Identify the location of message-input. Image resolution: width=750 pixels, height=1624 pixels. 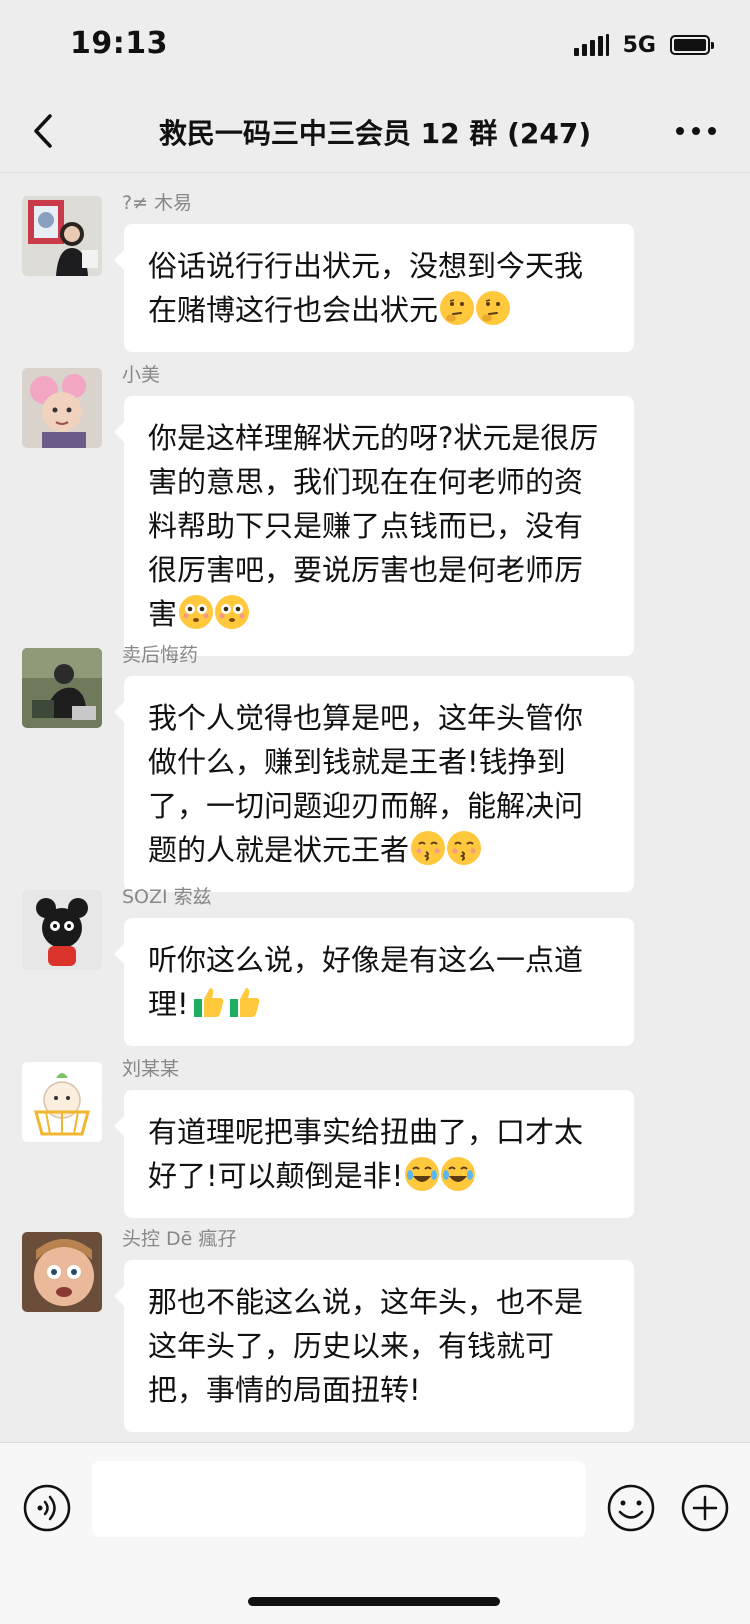
(339, 1499).